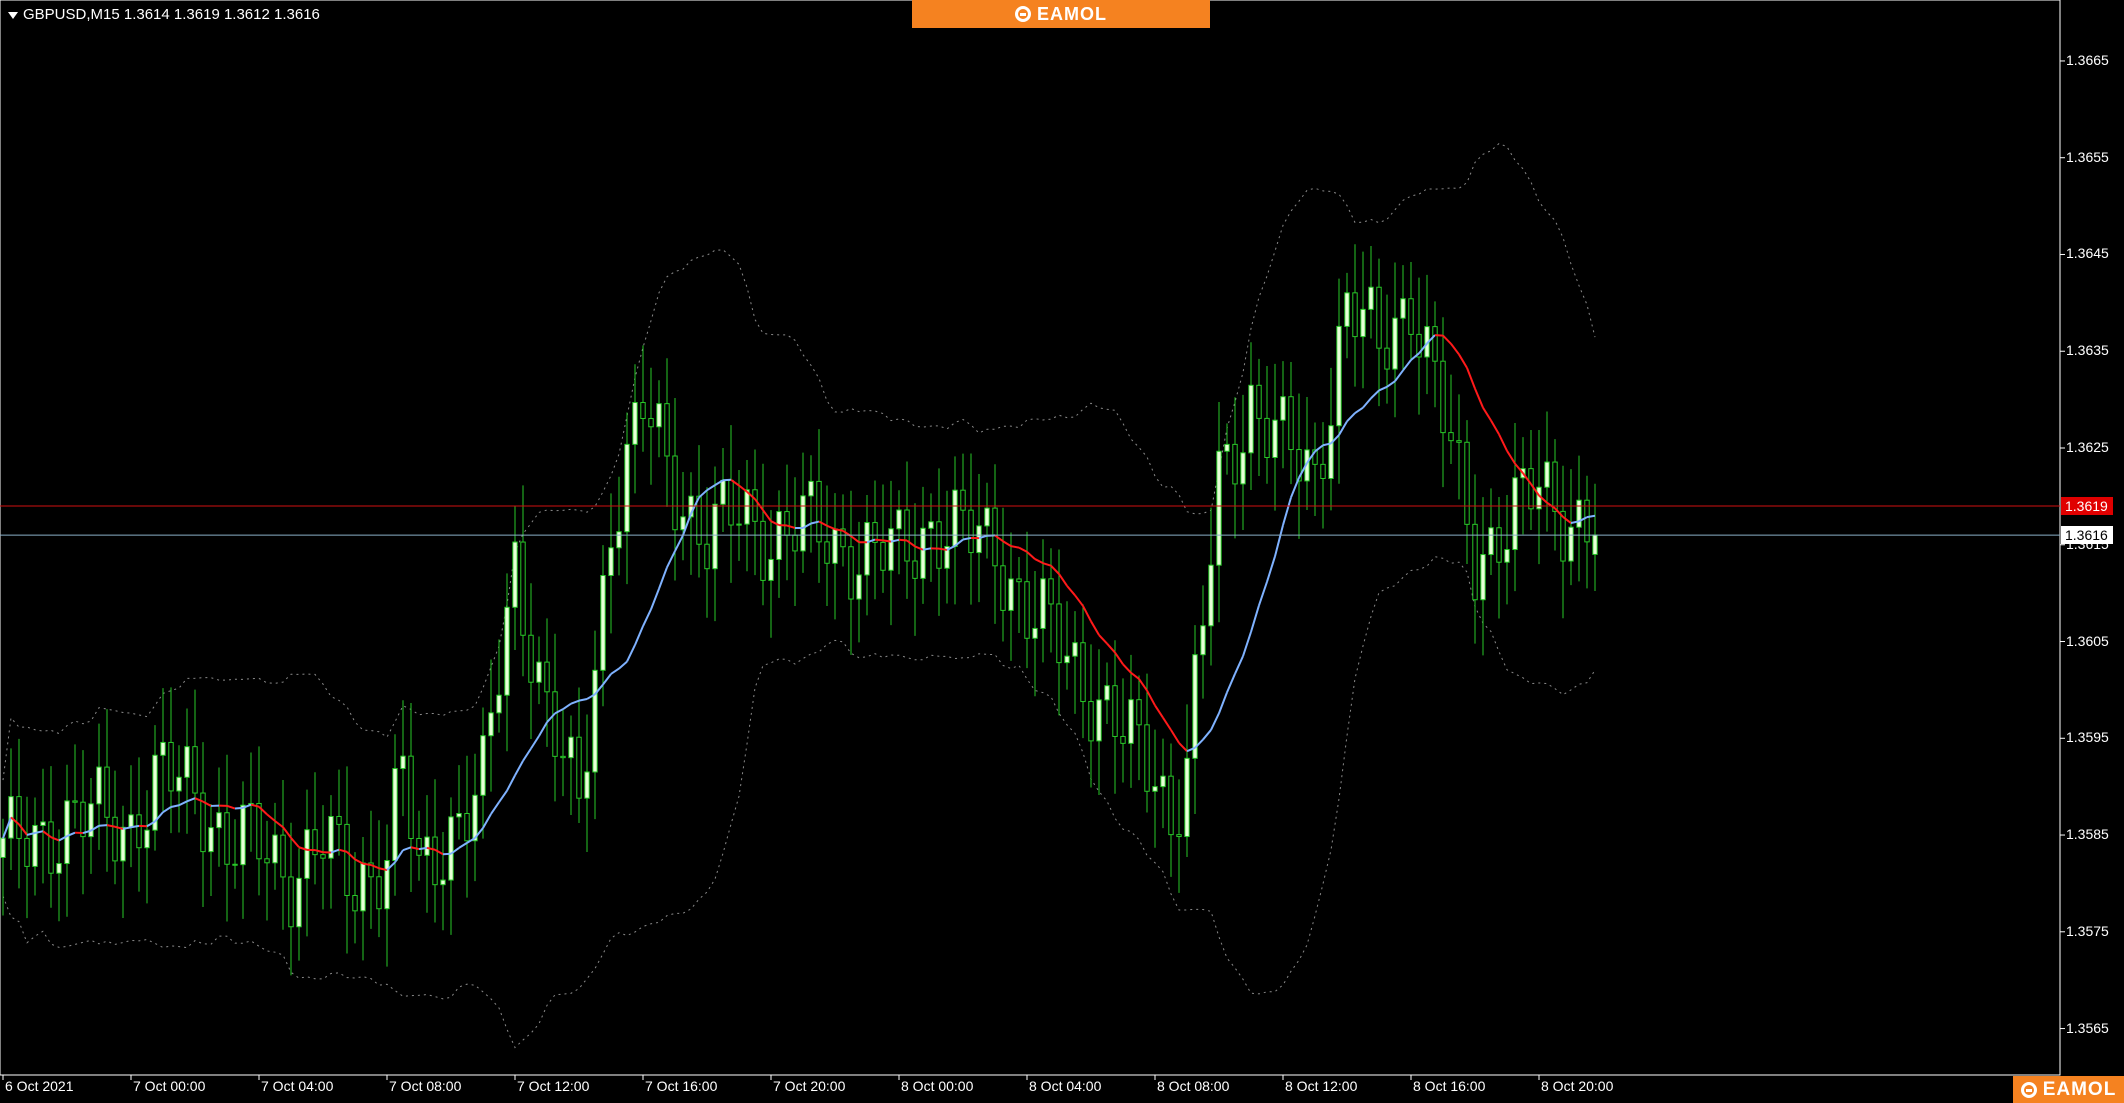  What do you see at coordinates (1449, 1086) in the screenshot?
I see `x-tick-label: 8 Oct 16:00` at bounding box center [1449, 1086].